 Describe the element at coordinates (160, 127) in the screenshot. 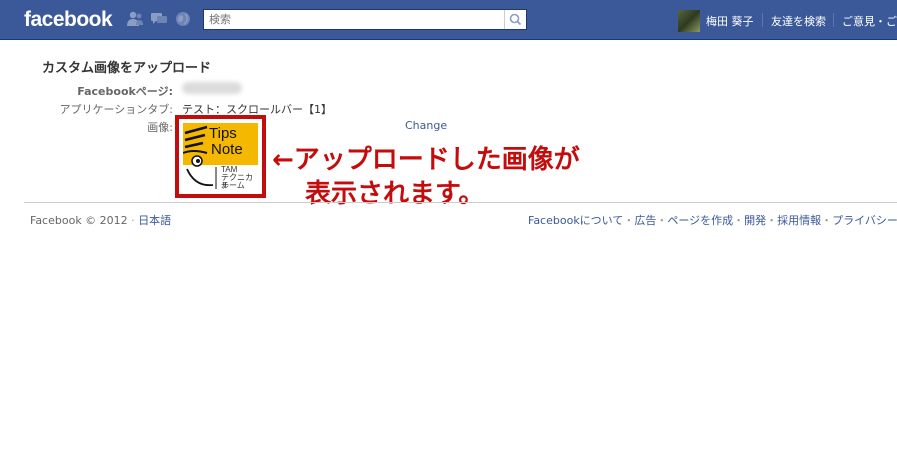

I see `image-label: 画像:` at that location.